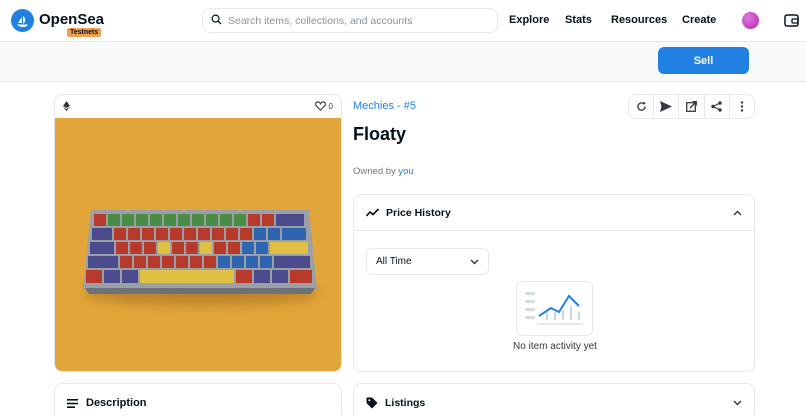 This screenshot has height=415, width=806. What do you see at coordinates (353, 20) in the screenshot?
I see `search-input` at bounding box center [353, 20].